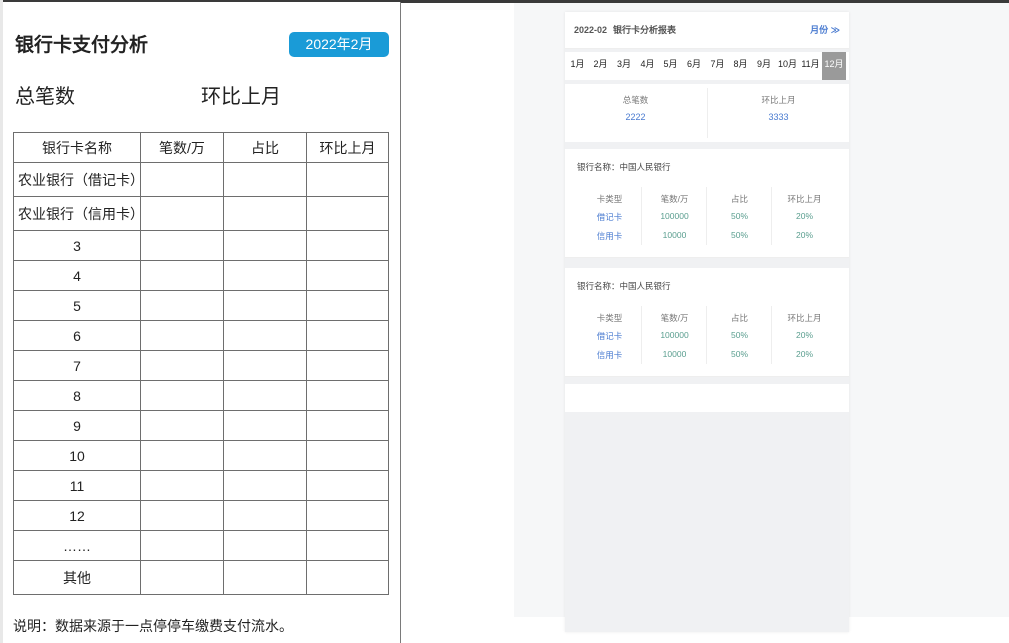 The height and width of the screenshot is (643, 1009). I want to click on column-header-count: 笔数/万, so click(182, 147).